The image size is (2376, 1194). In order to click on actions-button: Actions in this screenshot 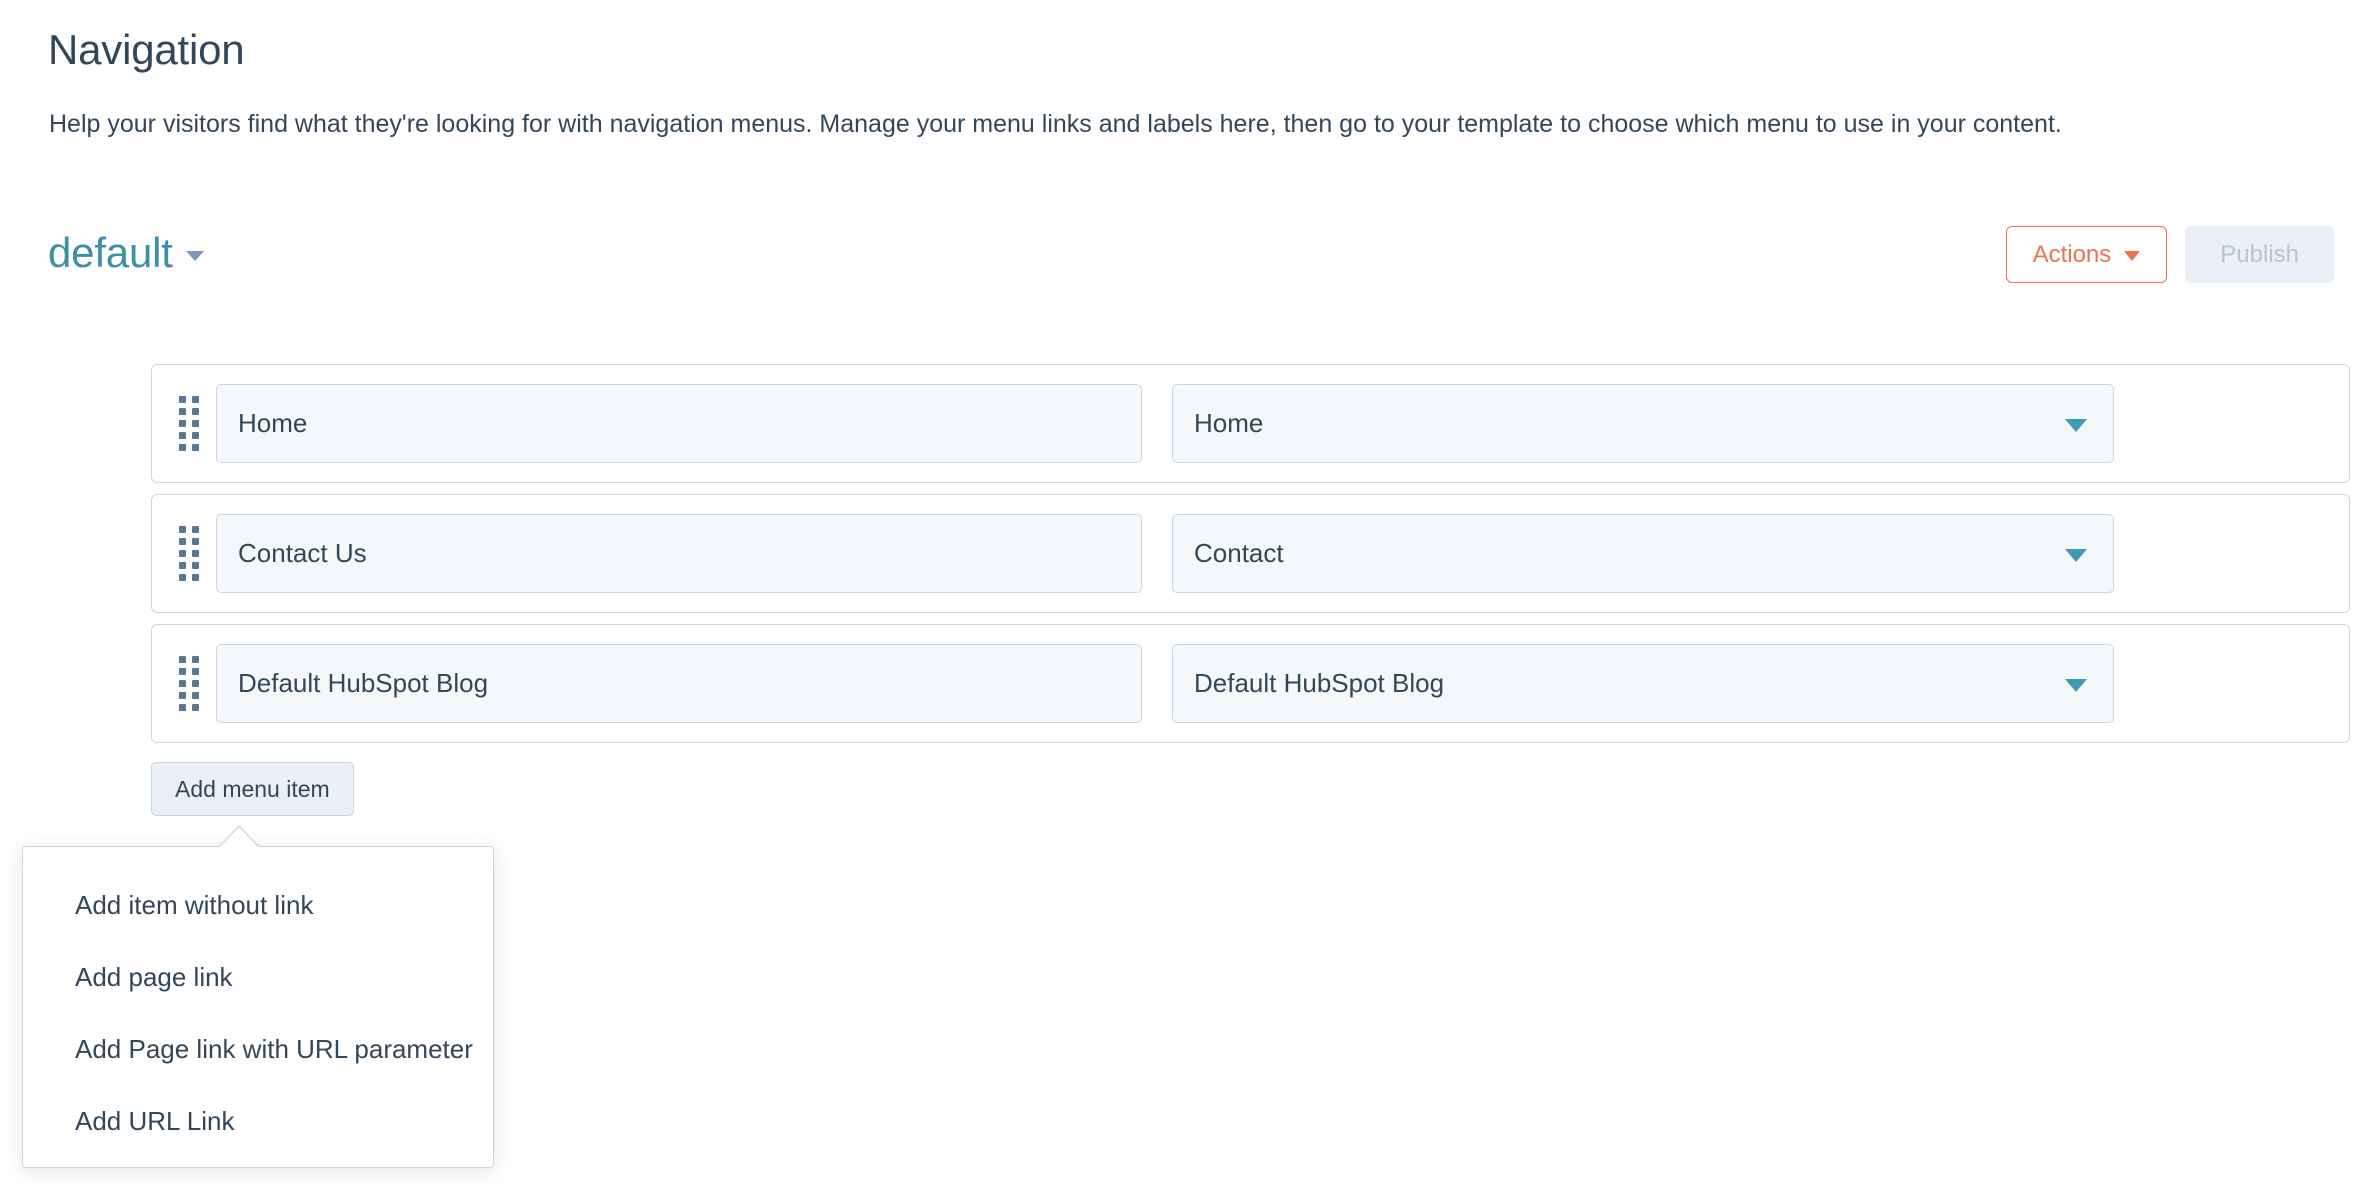, I will do `click(2086, 254)`.